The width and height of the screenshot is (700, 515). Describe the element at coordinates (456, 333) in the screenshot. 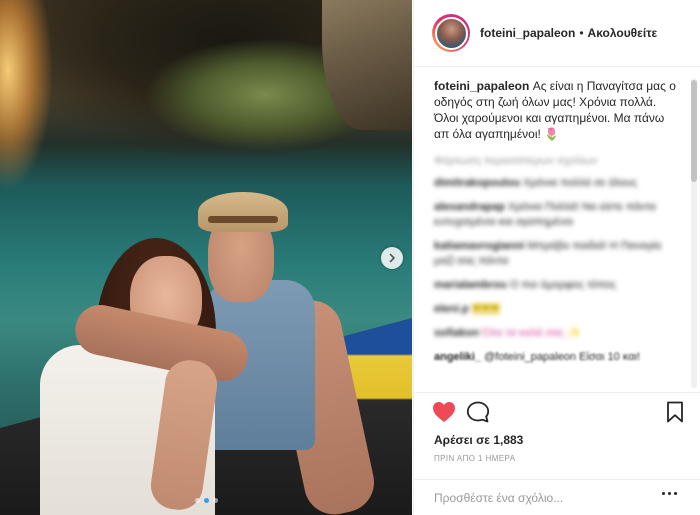

I see `comment-username: sofiakon` at that location.